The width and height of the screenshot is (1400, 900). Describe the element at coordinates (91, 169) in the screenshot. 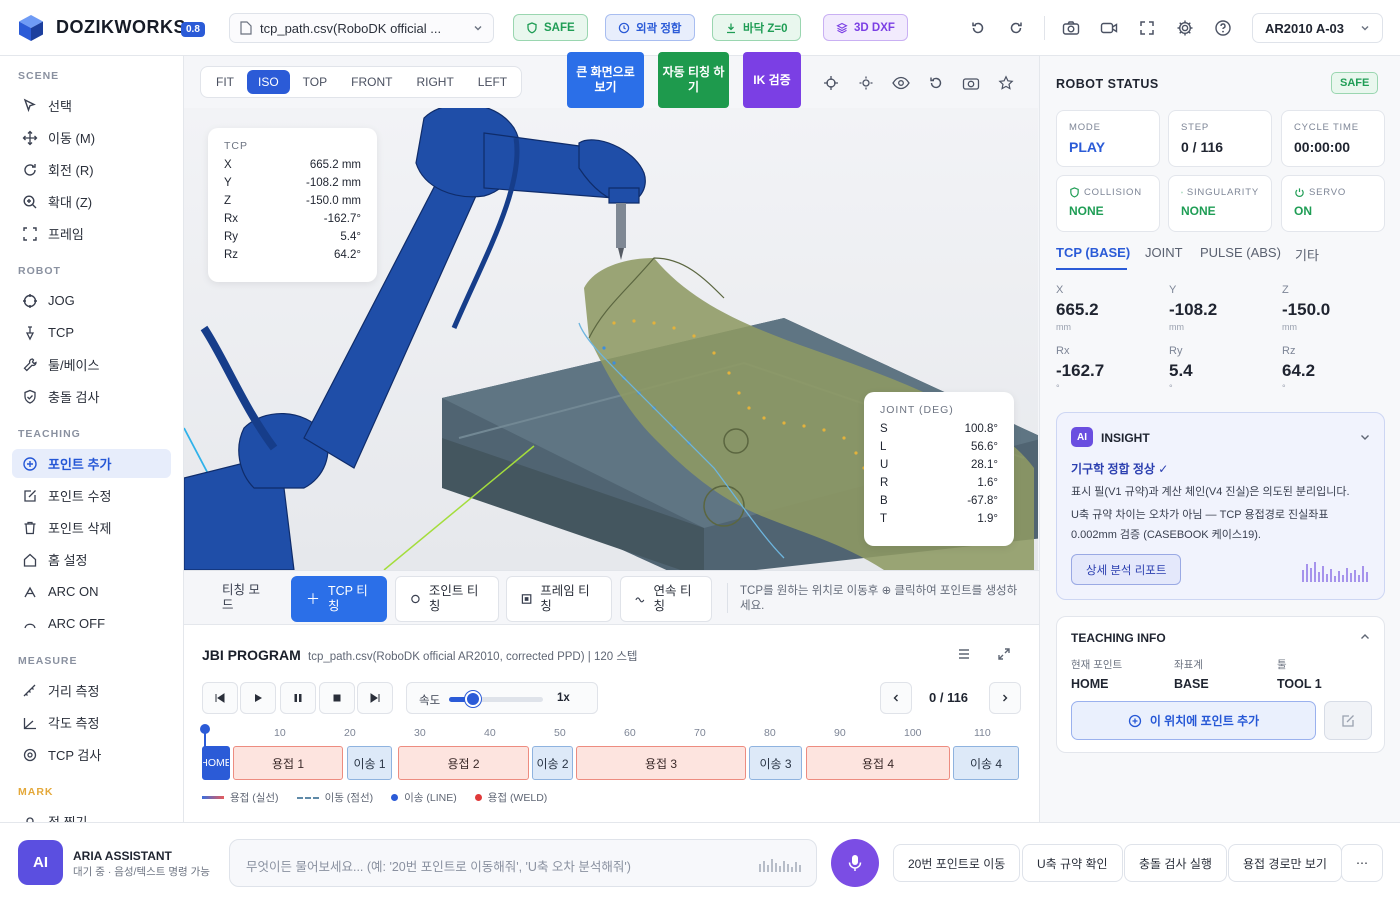

I see `tool-rotate: 회전 (R)` at that location.